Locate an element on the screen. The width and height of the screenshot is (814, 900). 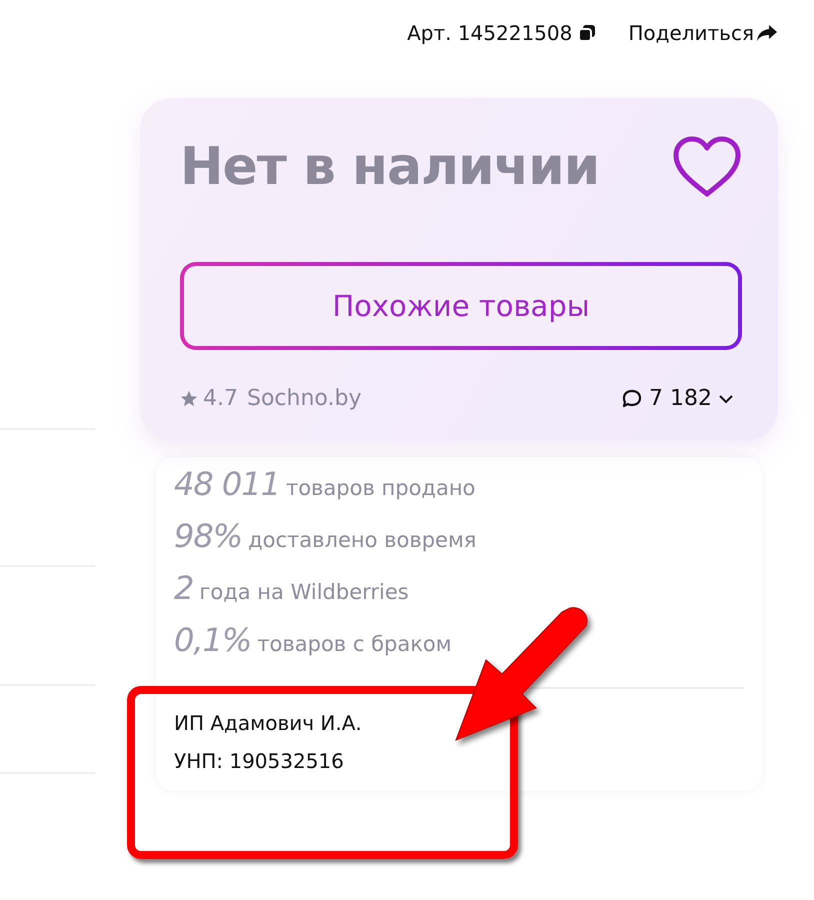
seller-name: ИП Адамович И.А. is located at coordinates (268, 724).